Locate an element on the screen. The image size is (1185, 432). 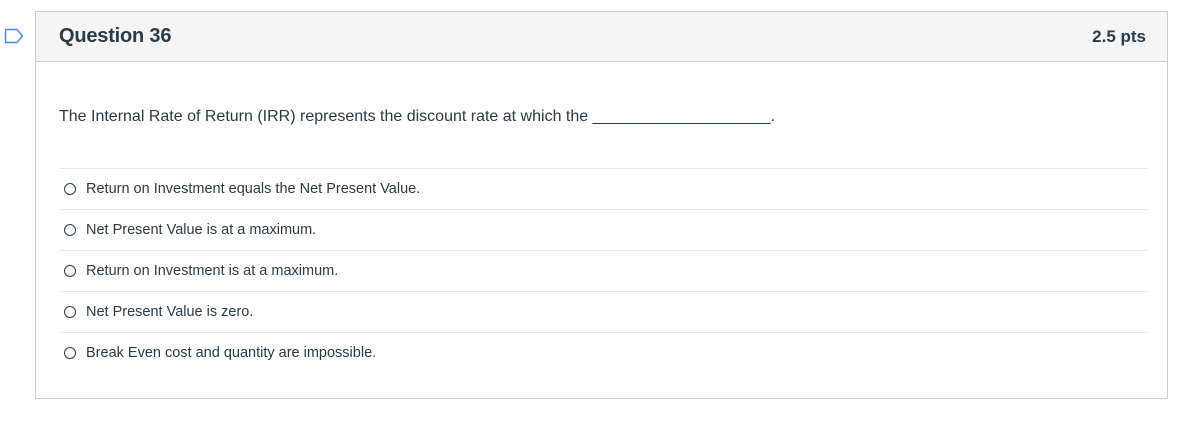
answer-option-3: Return on Investment is at a maximum. is located at coordinates (603, 271).